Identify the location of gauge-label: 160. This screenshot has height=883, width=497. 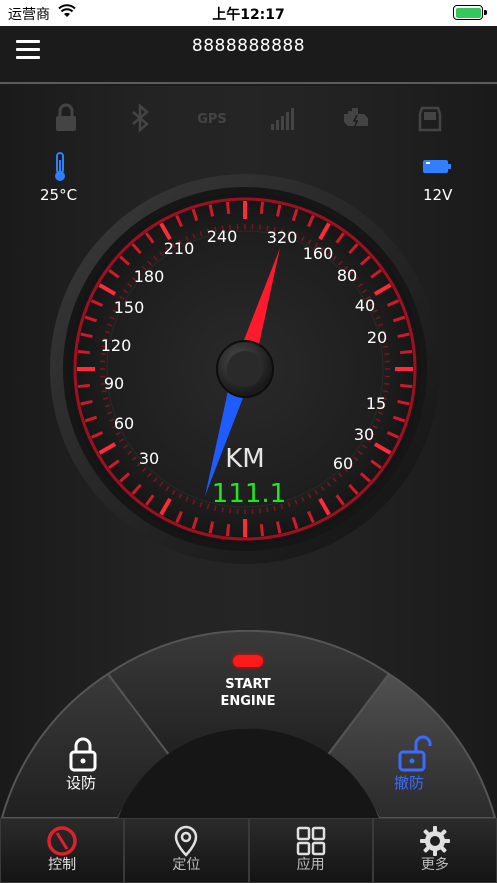
(318, 253).